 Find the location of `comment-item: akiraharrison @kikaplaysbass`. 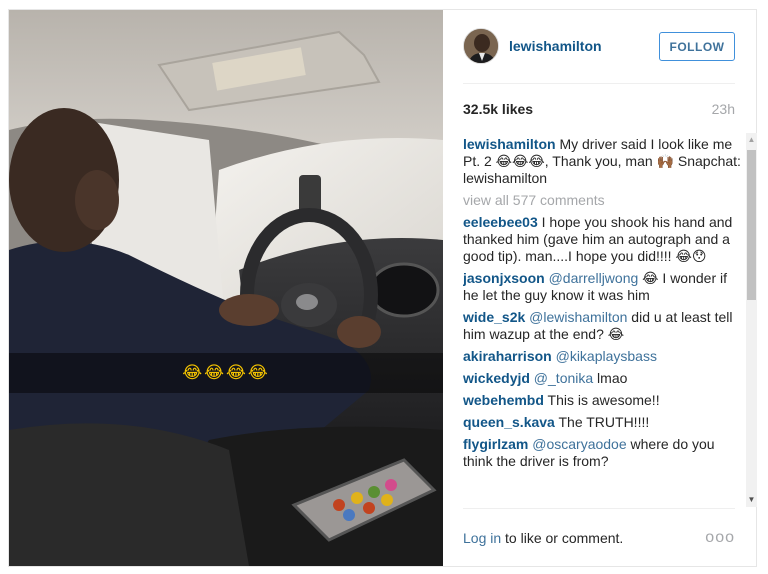

comment-item: akiraharrison @kikaplaysbass is located at coordinates (602, 356).